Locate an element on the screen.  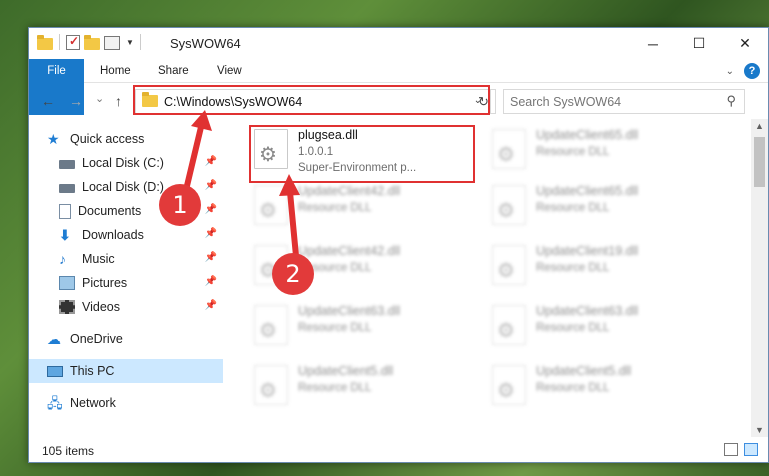
documents-icon is located at coordinates (65, 211).